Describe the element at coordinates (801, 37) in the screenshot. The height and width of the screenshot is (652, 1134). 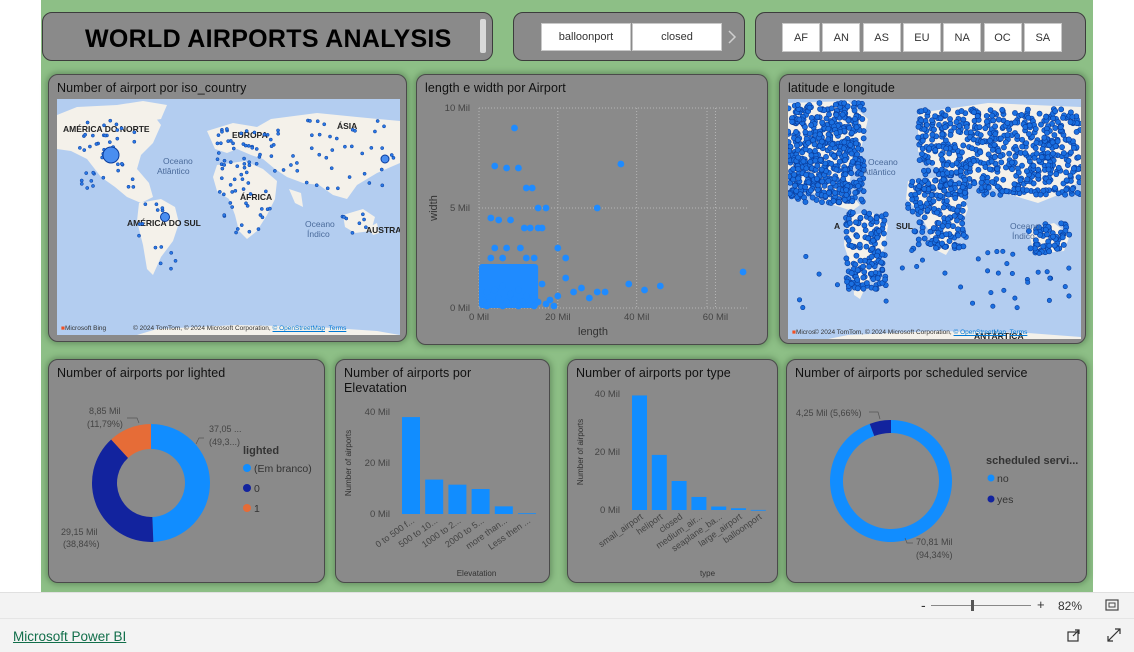
I see `slicer-continent-af: AF` at that location.